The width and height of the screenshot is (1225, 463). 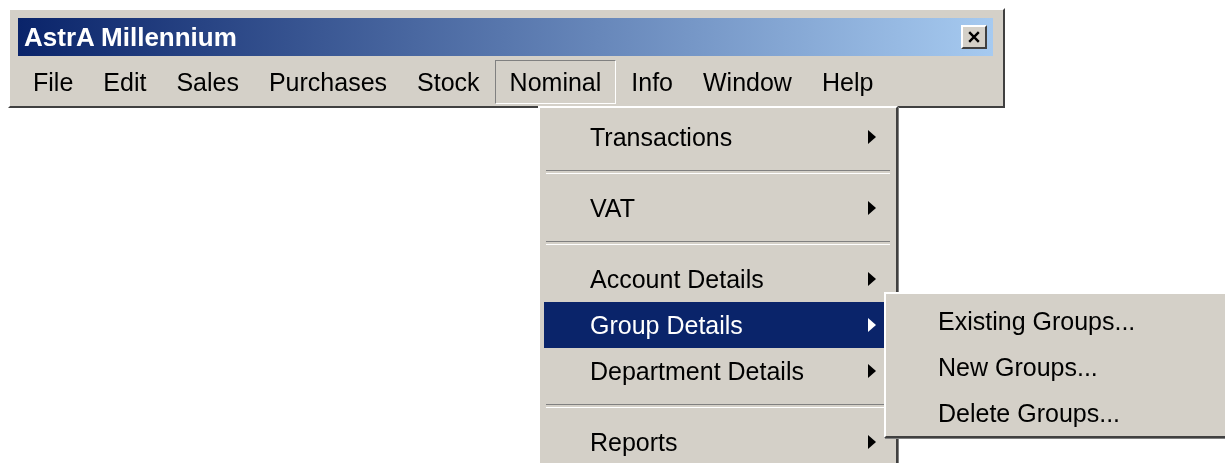 What do you see at coordinates (718, 137) in the screenshot?
I see `menu-option: Transactions` at bounding box center [718, 137].